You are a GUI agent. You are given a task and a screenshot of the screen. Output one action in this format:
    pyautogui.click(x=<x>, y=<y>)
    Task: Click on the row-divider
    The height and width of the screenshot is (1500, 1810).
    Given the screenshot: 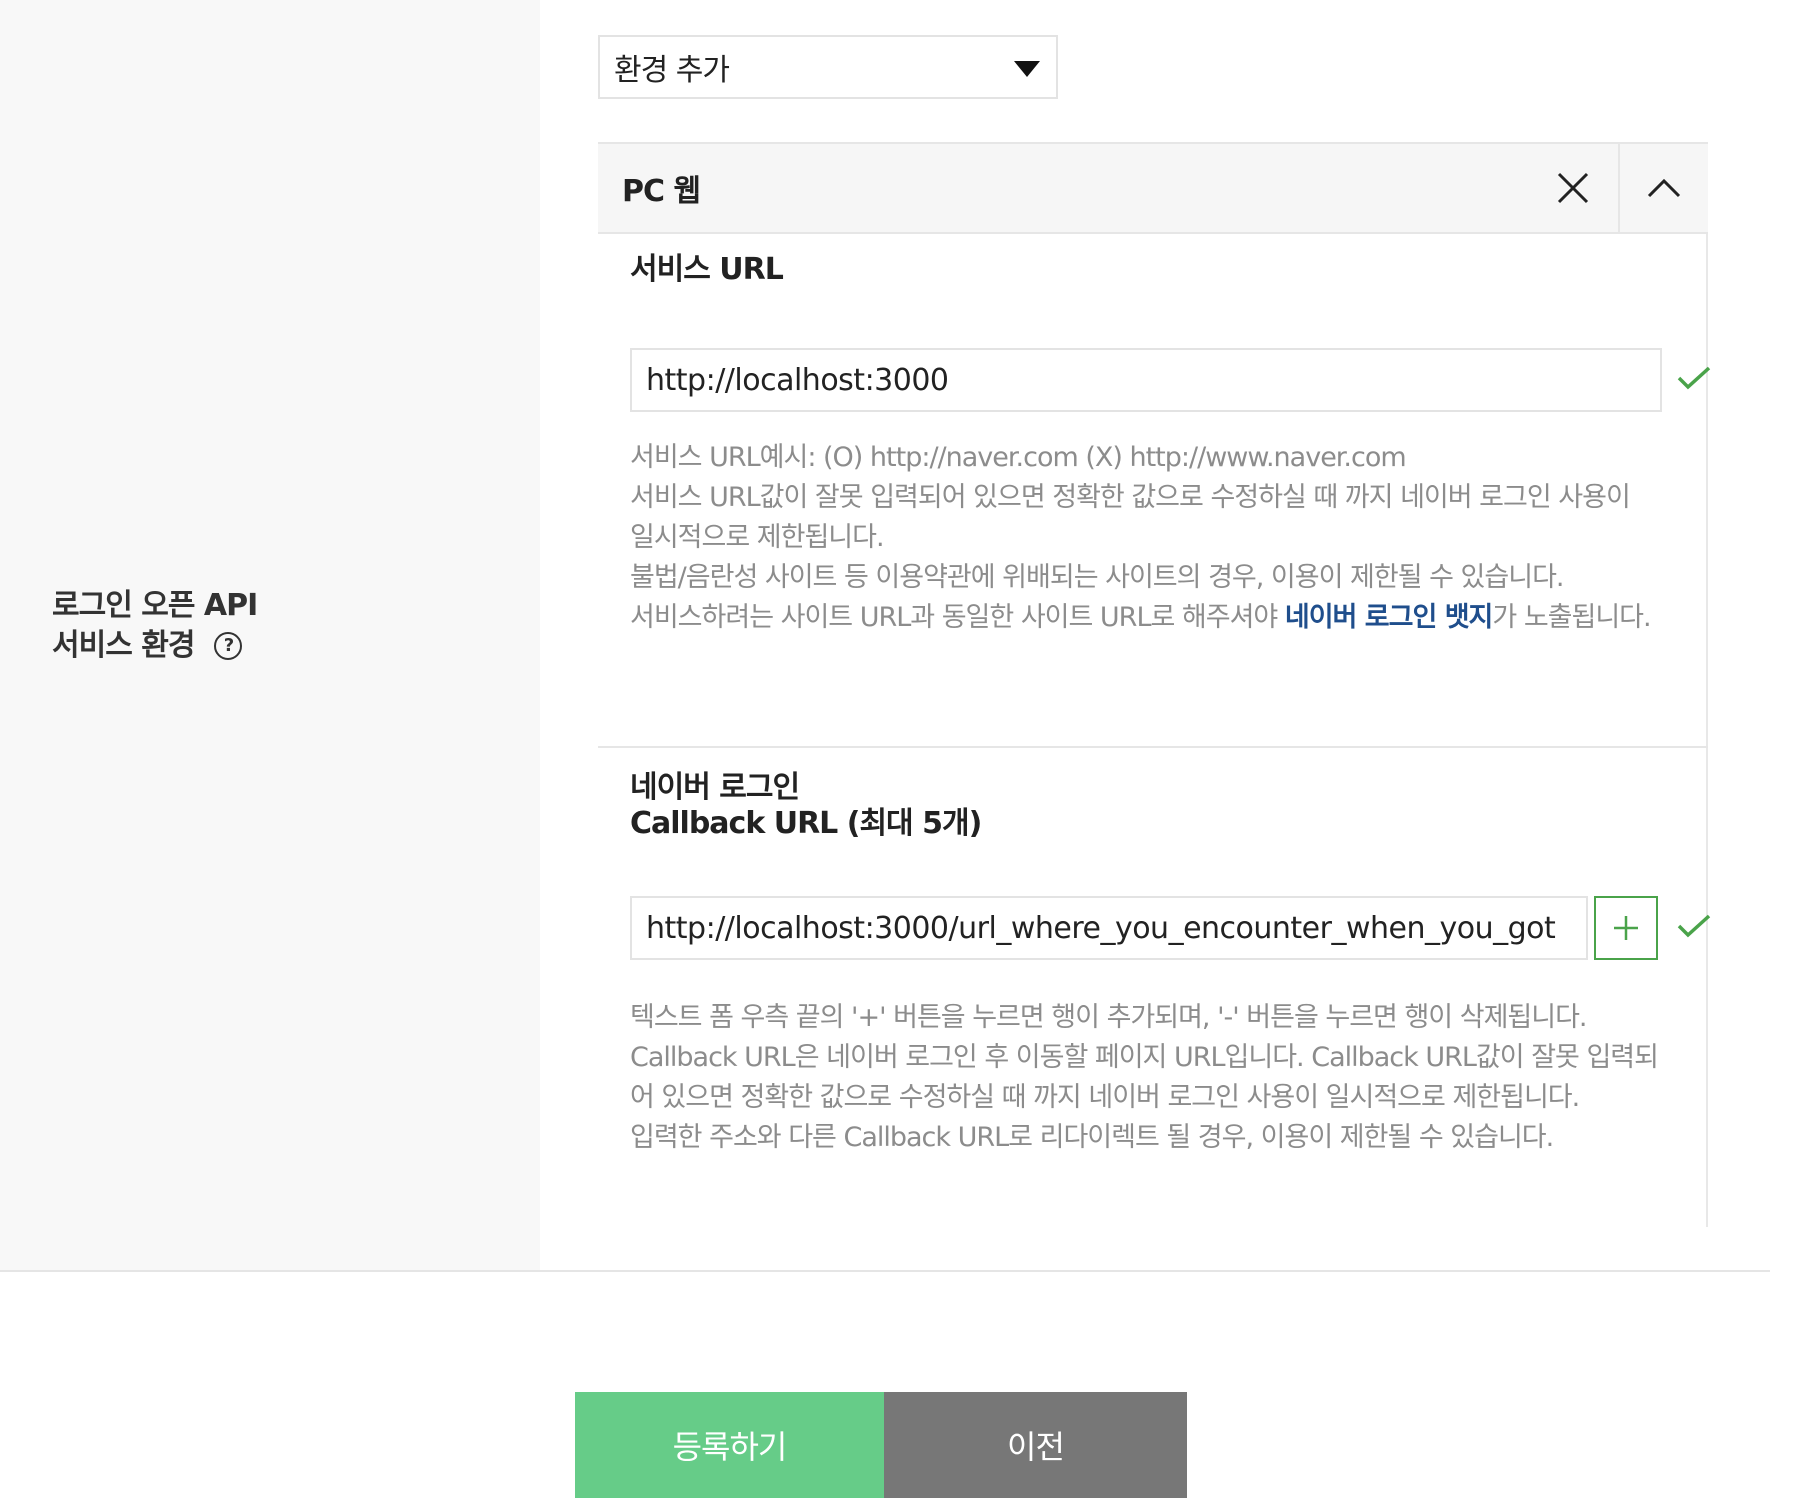 What is the action you would take?
    pyautogui.click(x=885, y=1271)
    